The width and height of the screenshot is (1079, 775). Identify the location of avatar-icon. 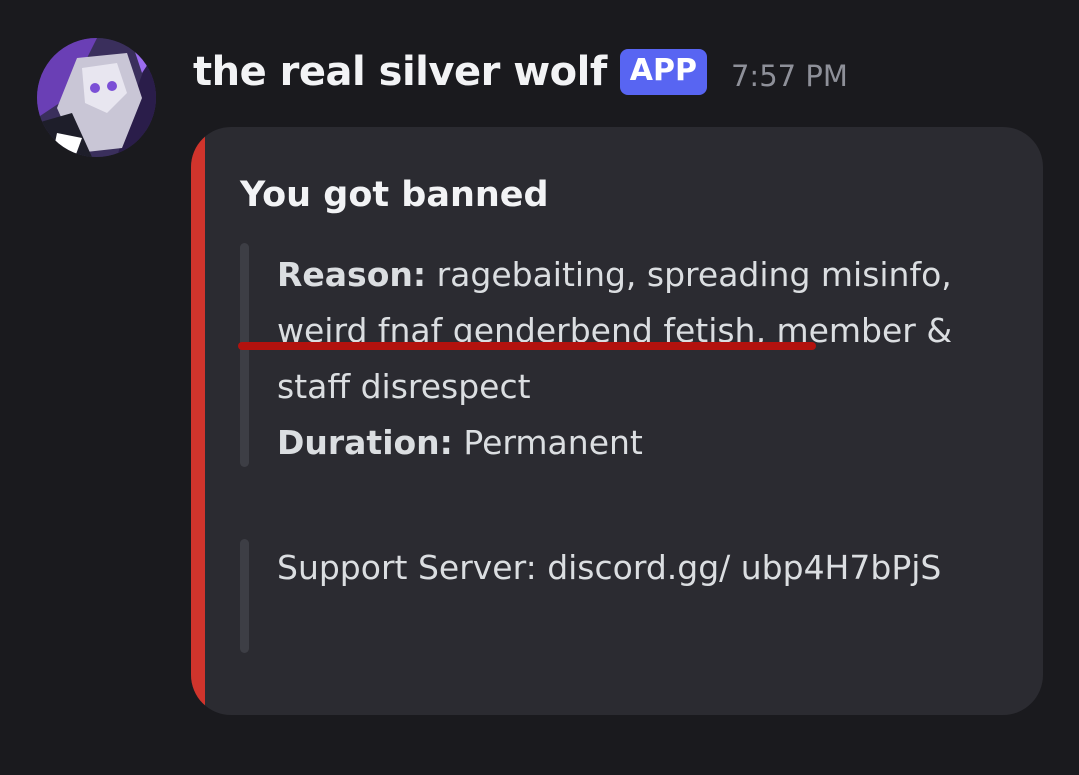
(96, 97).